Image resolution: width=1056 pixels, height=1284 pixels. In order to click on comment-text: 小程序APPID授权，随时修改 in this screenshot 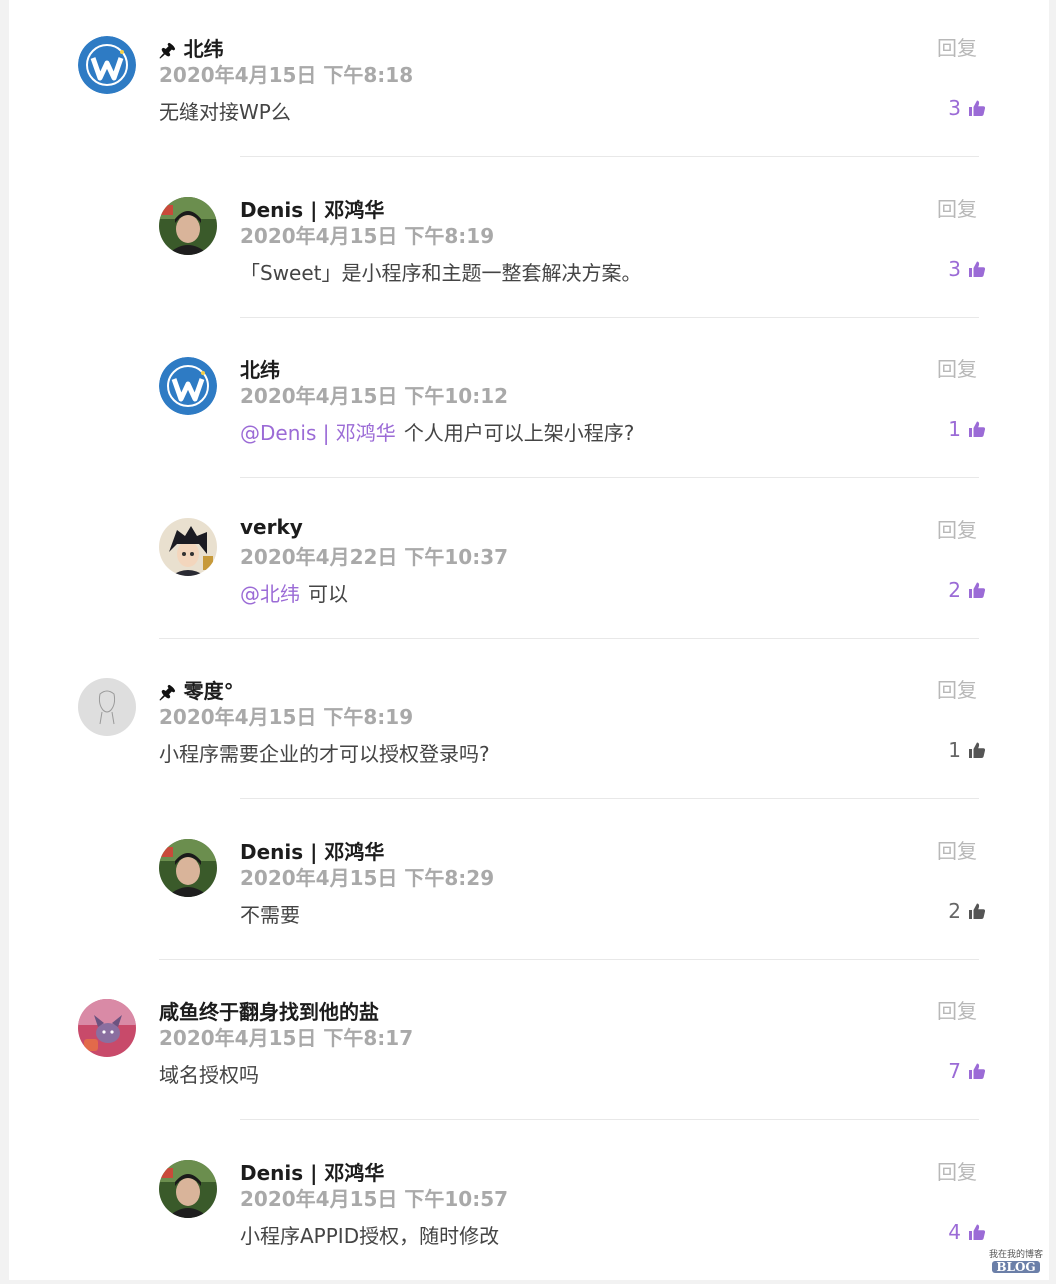, I will do `click(369, 1234)`.